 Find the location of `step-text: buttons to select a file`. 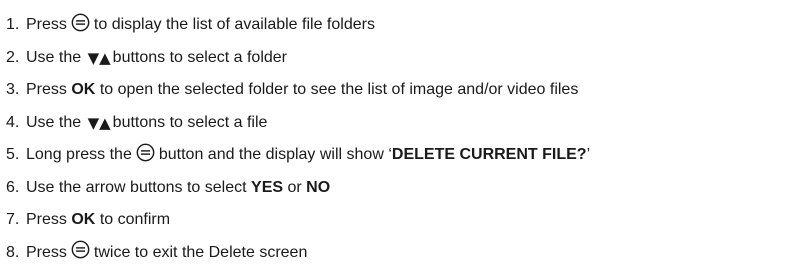

step-text: buttons to select a file is located at coordinates (190, 122).